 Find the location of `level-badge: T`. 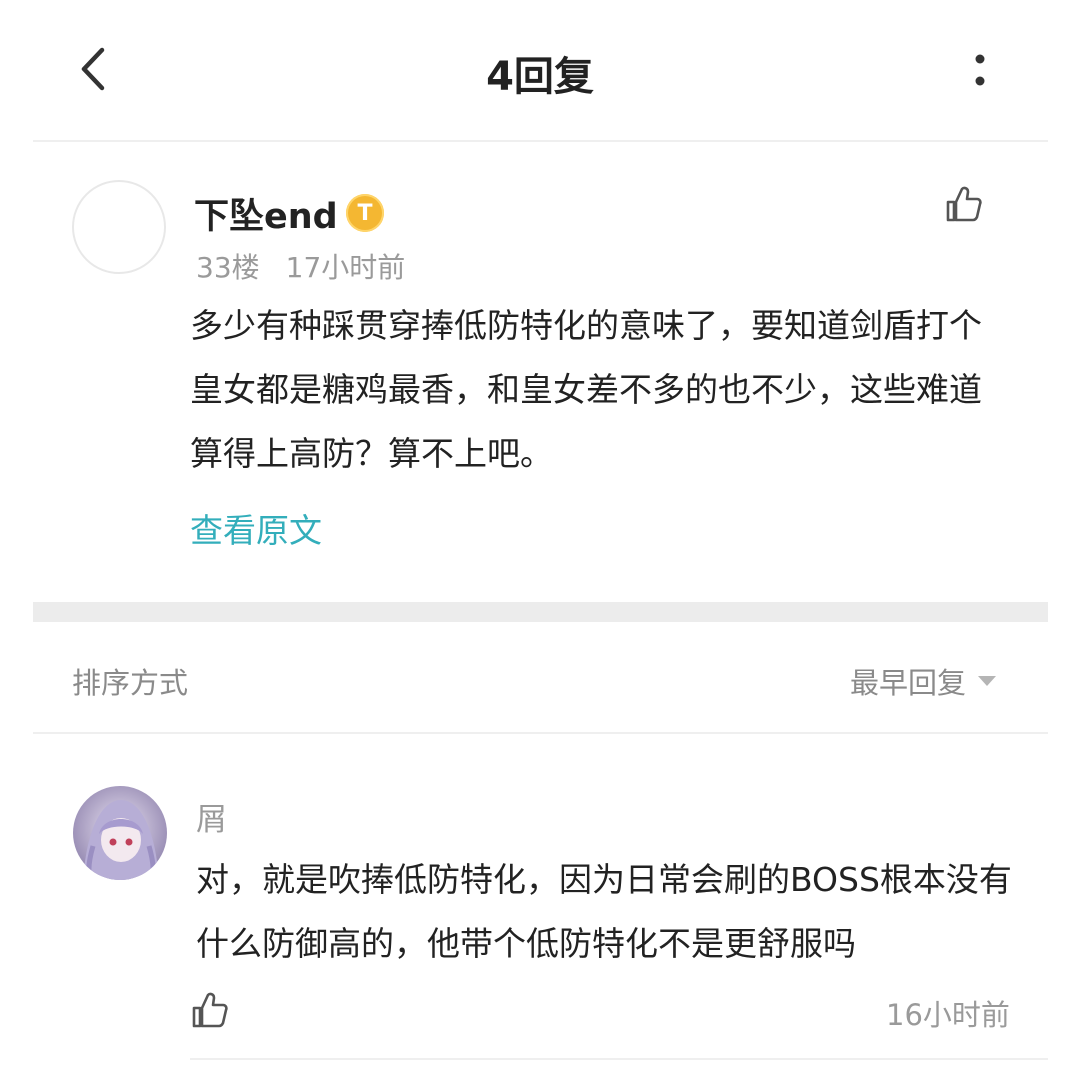

level-badge: T is located at coordinates (365, 213).